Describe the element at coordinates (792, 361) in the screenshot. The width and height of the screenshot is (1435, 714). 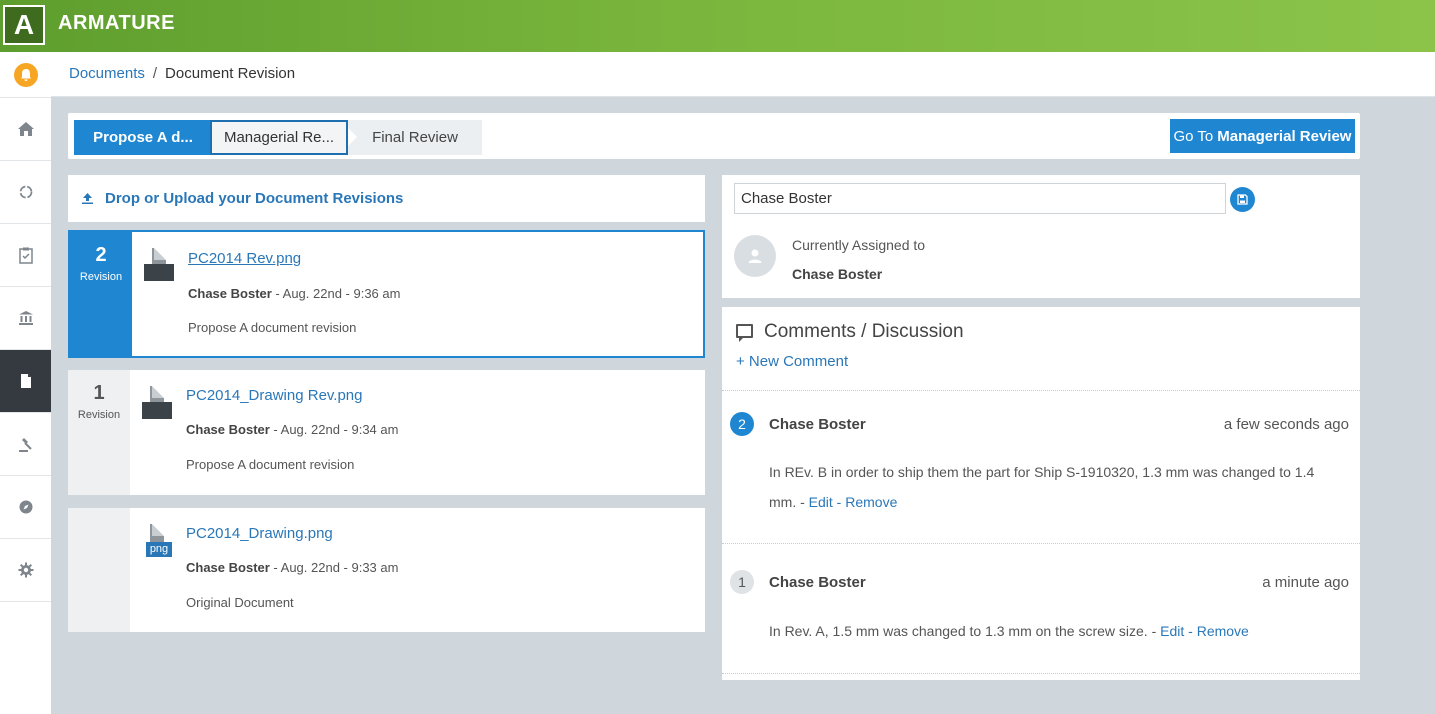
I see `new-comment-button: + New Comment` at that location.